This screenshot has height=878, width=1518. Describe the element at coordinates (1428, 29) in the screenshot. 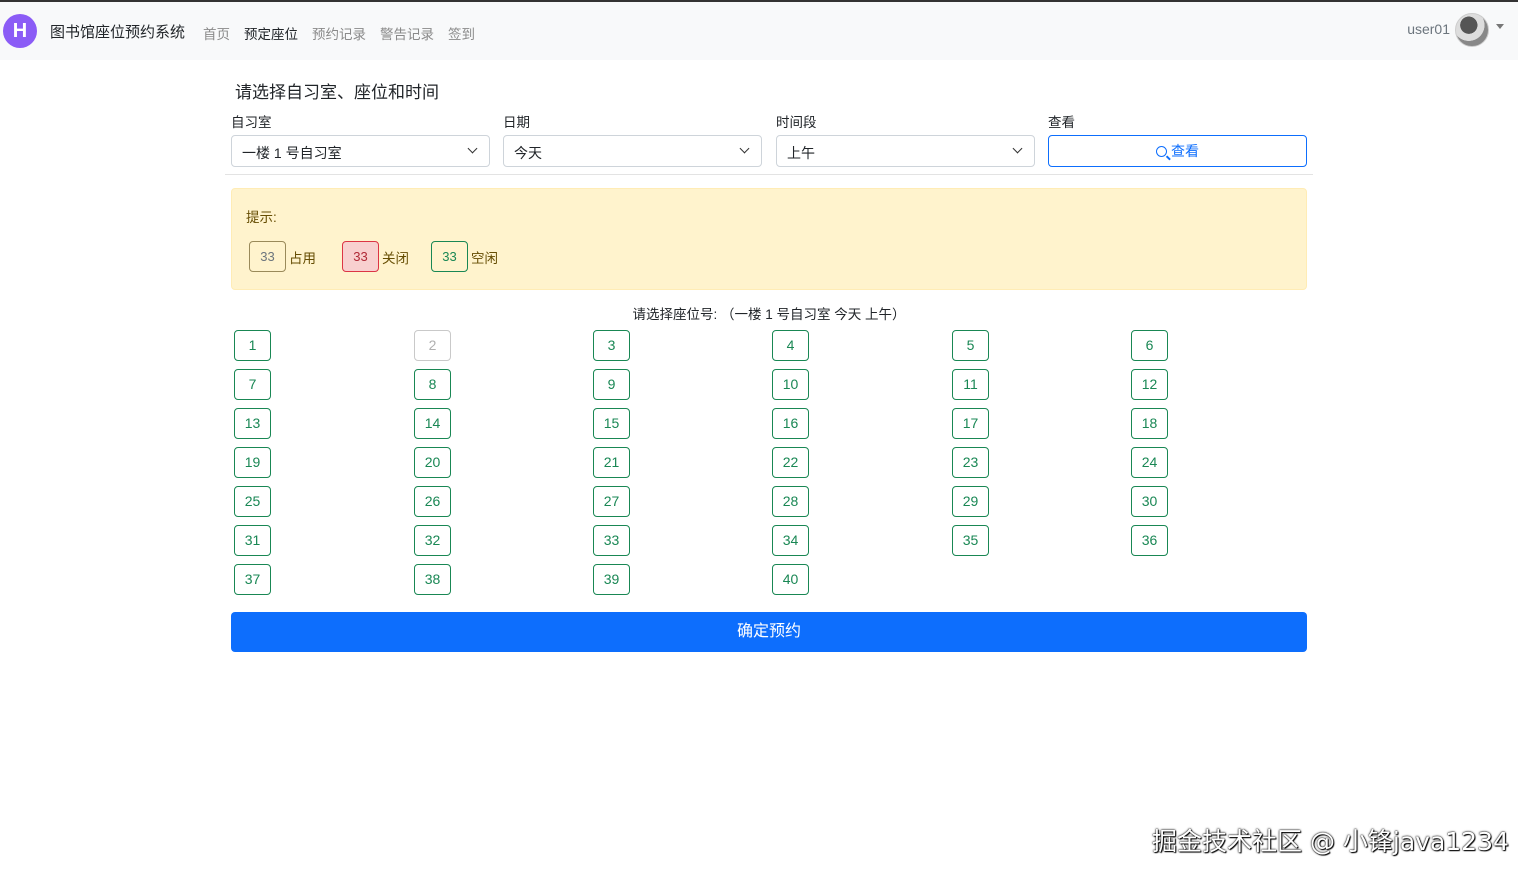

I see `username: user01` at that location.